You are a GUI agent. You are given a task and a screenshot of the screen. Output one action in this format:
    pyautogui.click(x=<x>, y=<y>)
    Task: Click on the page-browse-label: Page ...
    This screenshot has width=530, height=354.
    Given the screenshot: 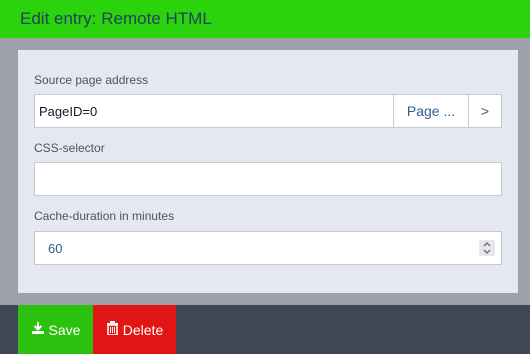 What is the action you would take?
    pyautogui.click(x=431, y=111)
    